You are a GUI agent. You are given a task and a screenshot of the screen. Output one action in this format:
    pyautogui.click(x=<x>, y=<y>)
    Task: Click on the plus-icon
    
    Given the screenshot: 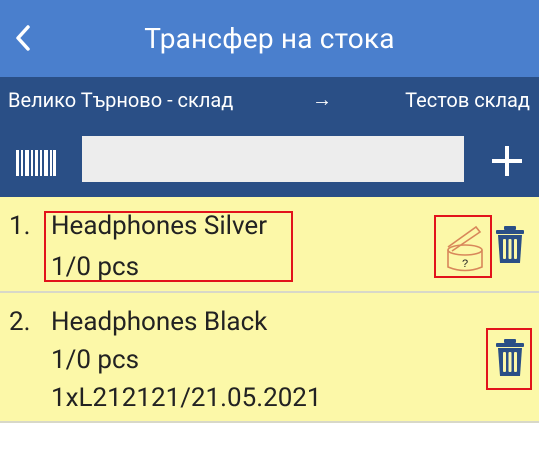 What is the action you would take?
    pyautogui.click(x=507, y=161)
    